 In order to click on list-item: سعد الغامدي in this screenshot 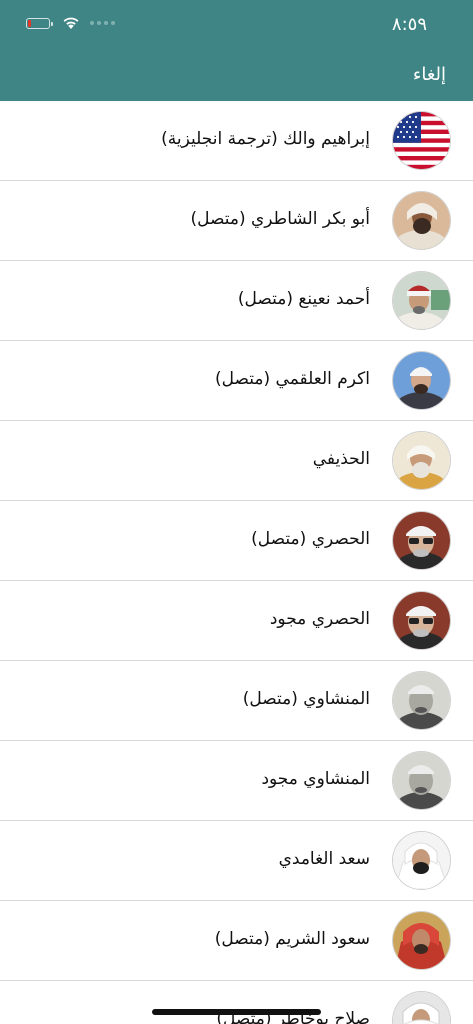, I will do `click(236, 861)`.